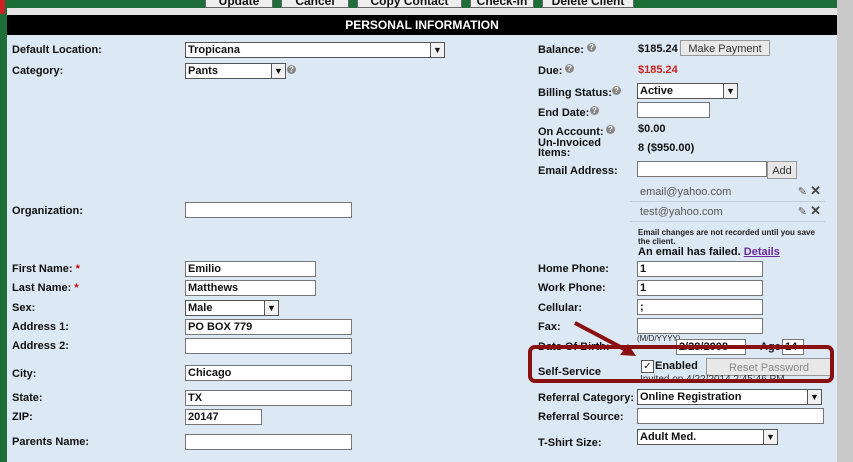  I want to click on home-phone-label: Home Phone:, so click(573, 269).